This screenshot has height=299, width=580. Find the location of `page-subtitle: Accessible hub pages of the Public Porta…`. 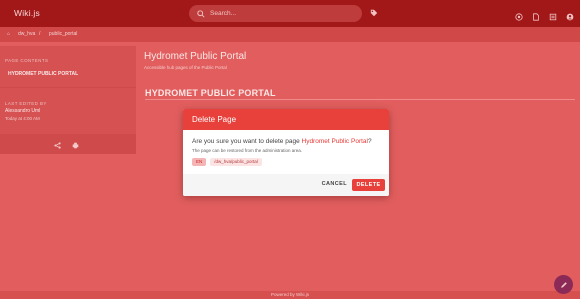

page-subtitle: Accessible hub pages of the Public Porta… is located at coordinates (185, 67).